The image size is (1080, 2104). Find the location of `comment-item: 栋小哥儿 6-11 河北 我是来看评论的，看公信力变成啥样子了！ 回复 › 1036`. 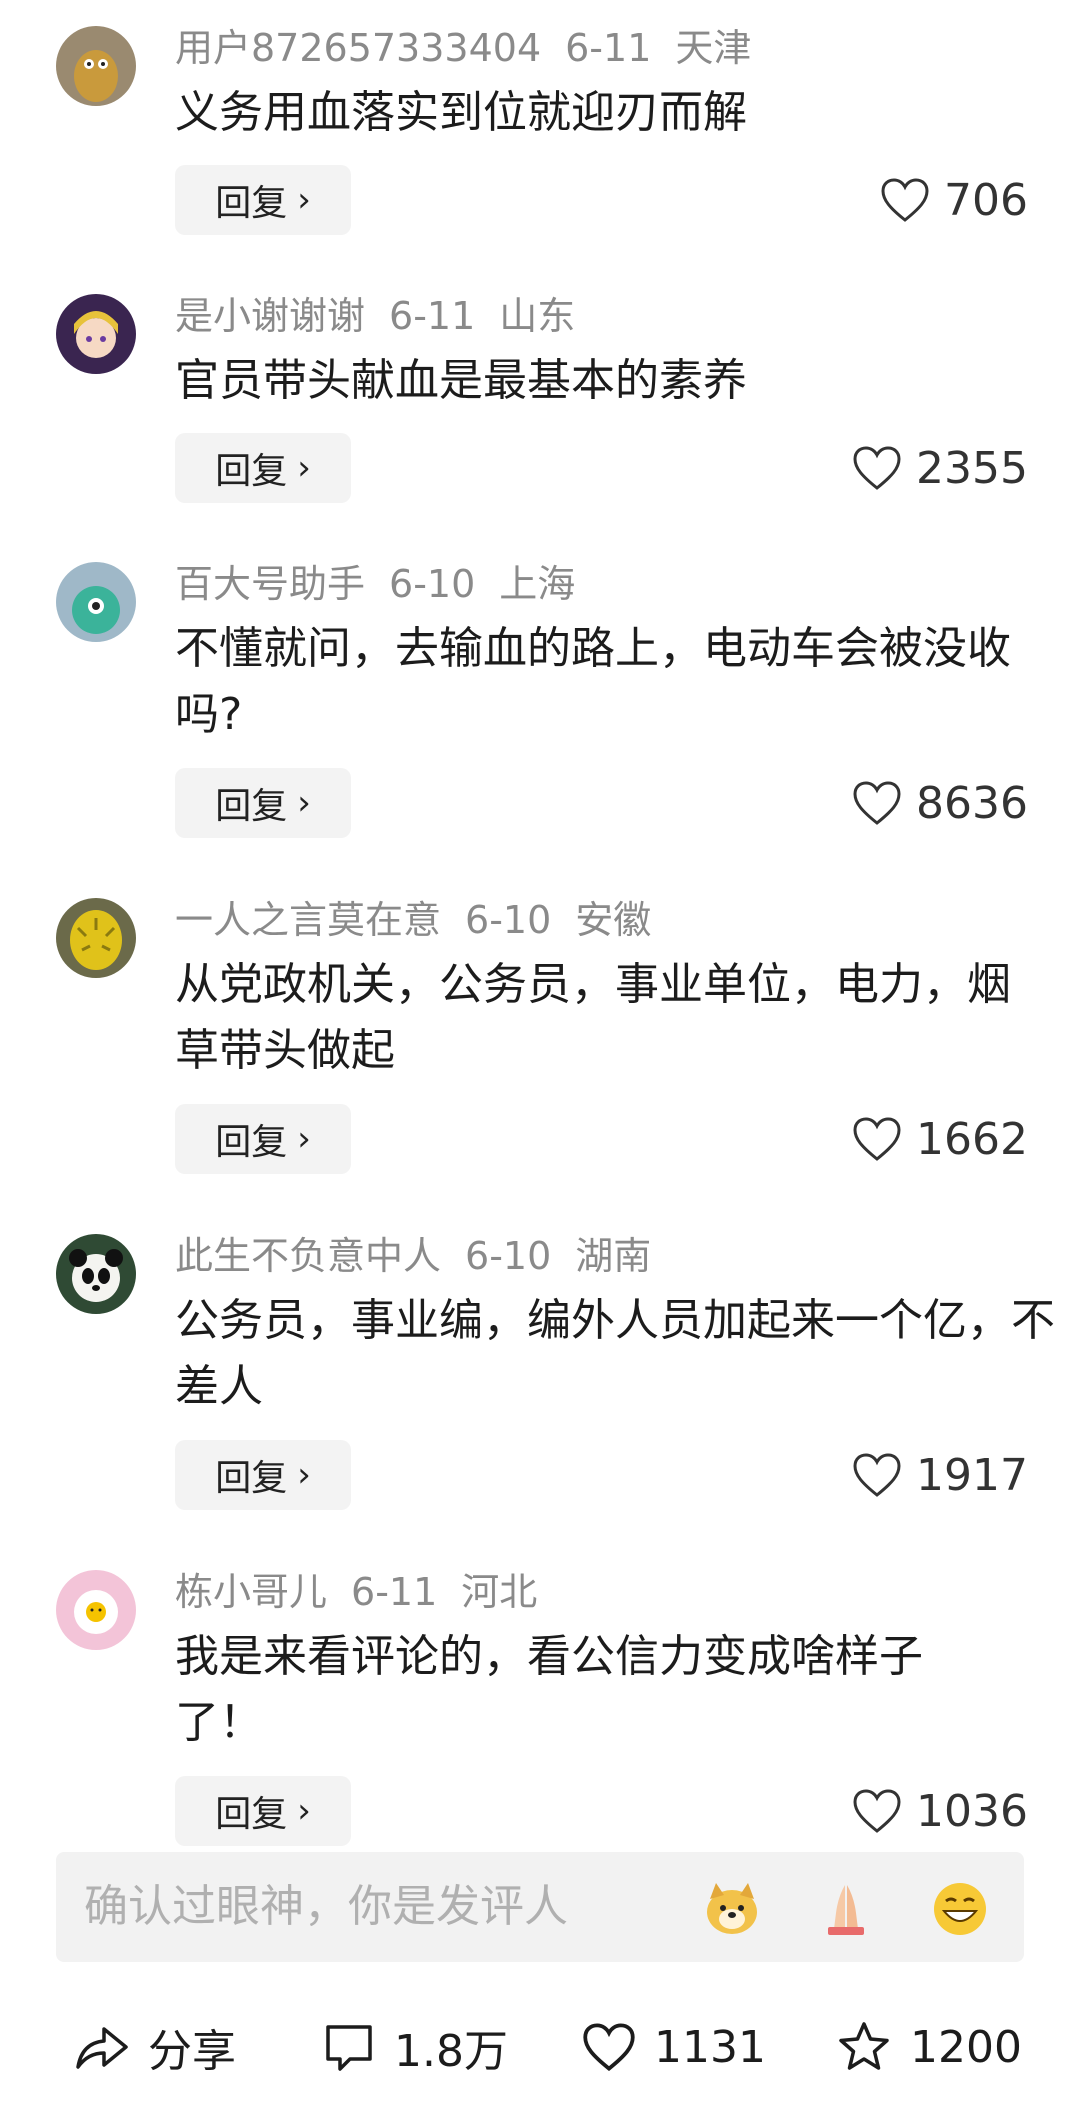

comment-item: 栋小哥儿 6-11 河北 我是来看评论的，看公信力变成啥样子了！ 回复 › 1036 is located at coordinates (540, 1709).